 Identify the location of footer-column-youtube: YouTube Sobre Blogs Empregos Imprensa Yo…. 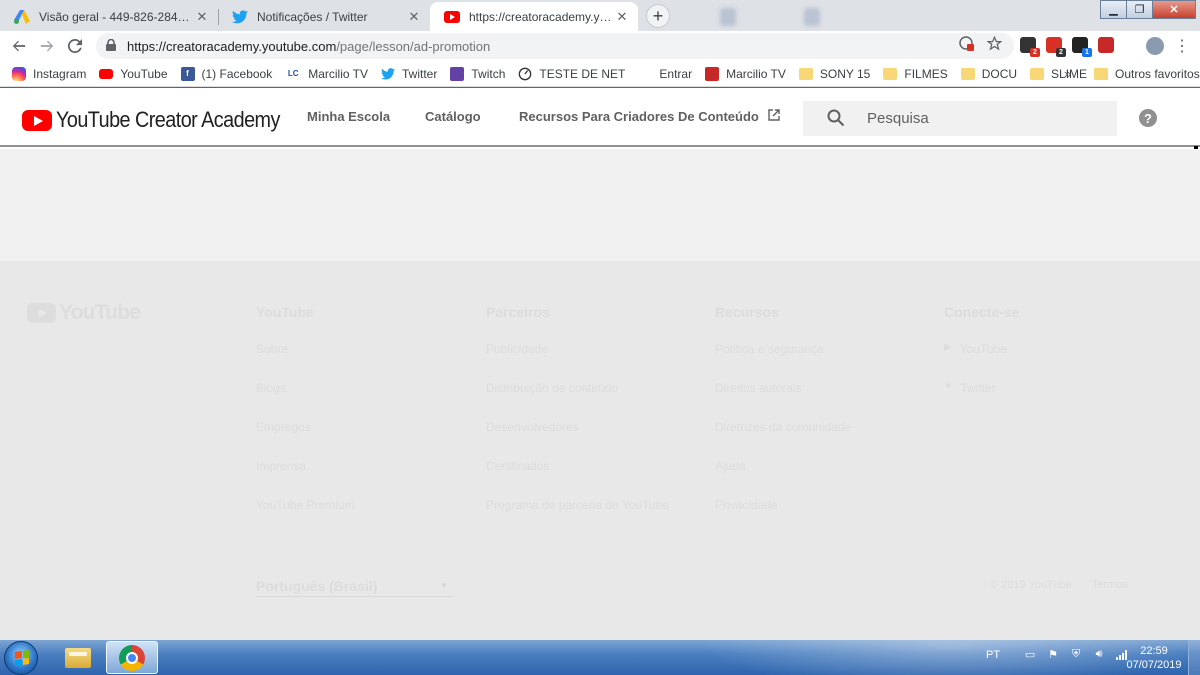
(305, 420).